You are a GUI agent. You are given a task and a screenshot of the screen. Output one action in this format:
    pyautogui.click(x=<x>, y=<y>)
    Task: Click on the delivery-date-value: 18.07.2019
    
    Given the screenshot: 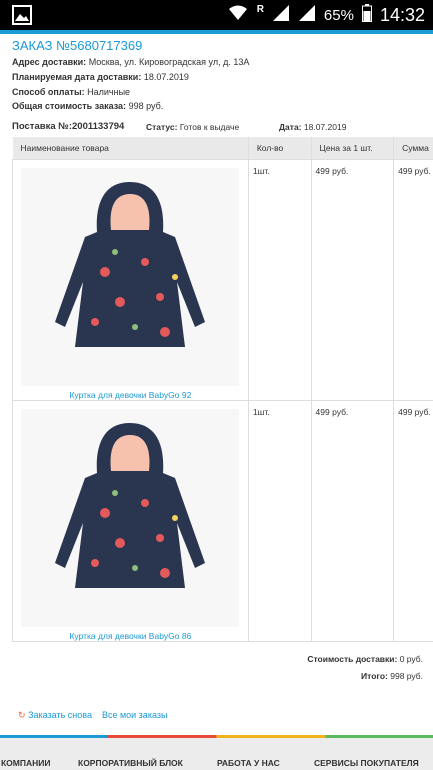 What is the action you would take?
    pyautogui.click(x=166, y=77)
    